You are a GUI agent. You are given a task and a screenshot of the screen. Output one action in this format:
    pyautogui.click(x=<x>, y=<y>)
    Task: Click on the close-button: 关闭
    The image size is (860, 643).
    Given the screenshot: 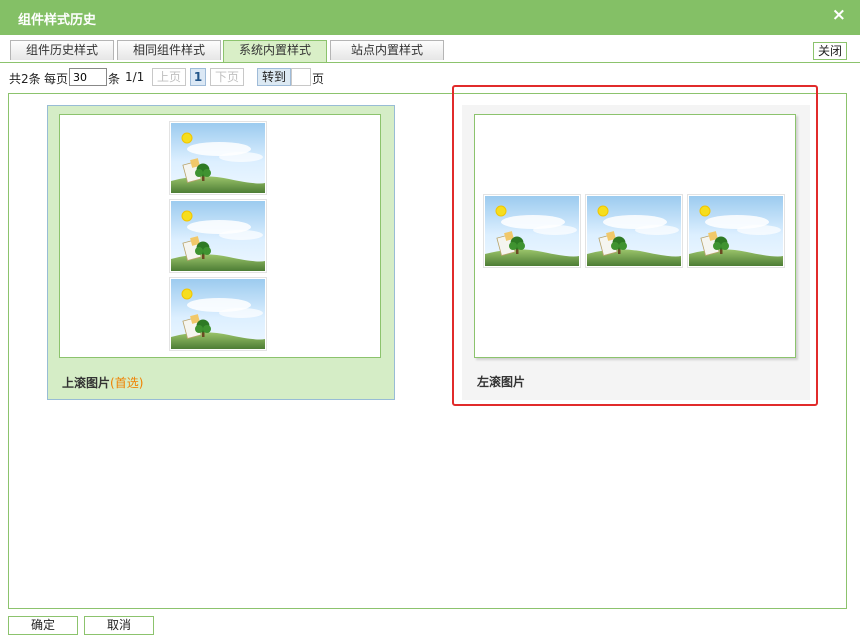 What is the action you would take?
    pyautogui.click(x=829, y=51)
    